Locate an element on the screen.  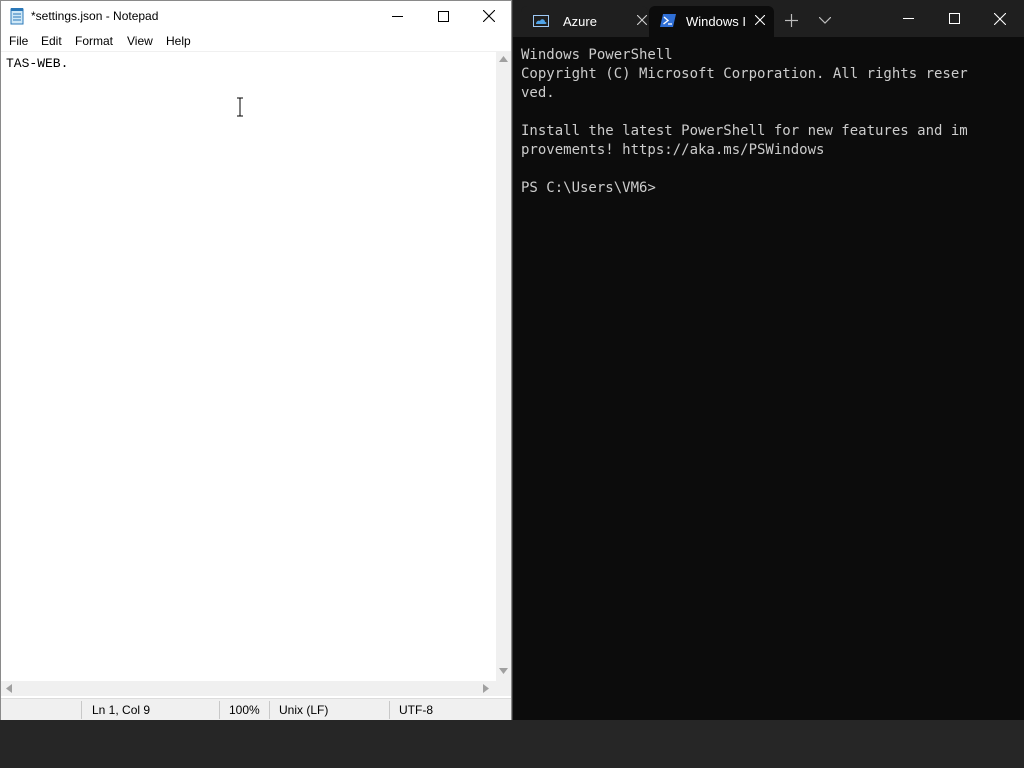
notepad-app-icon is located at coordinates (17, 16).